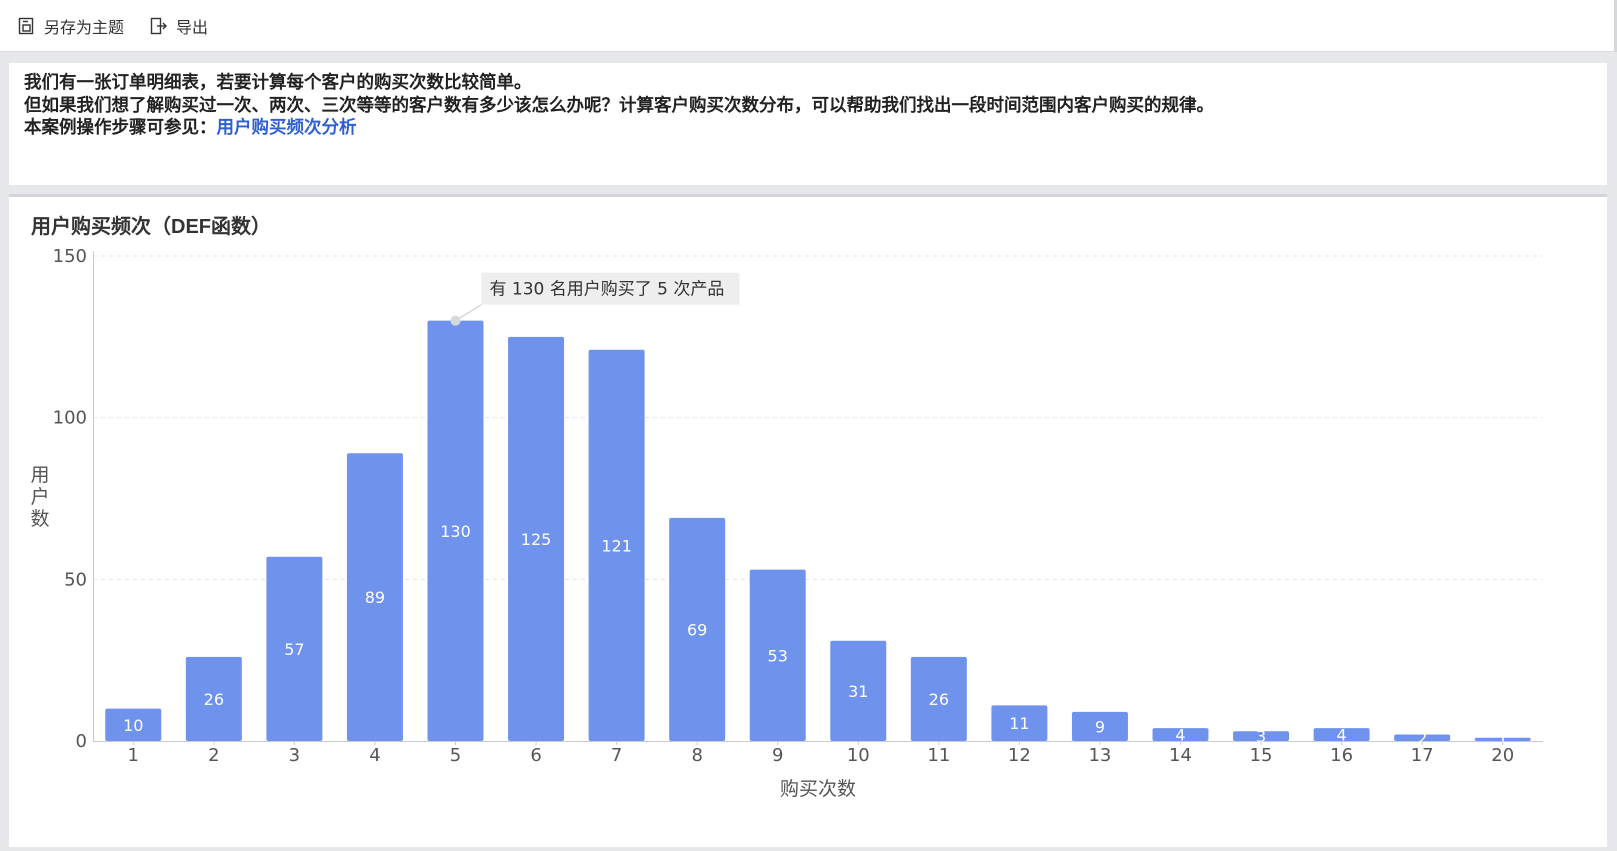 The width and height of the screenshot is (1617, 851). I want to click on bar-data-label: 69, so click(697, 629).